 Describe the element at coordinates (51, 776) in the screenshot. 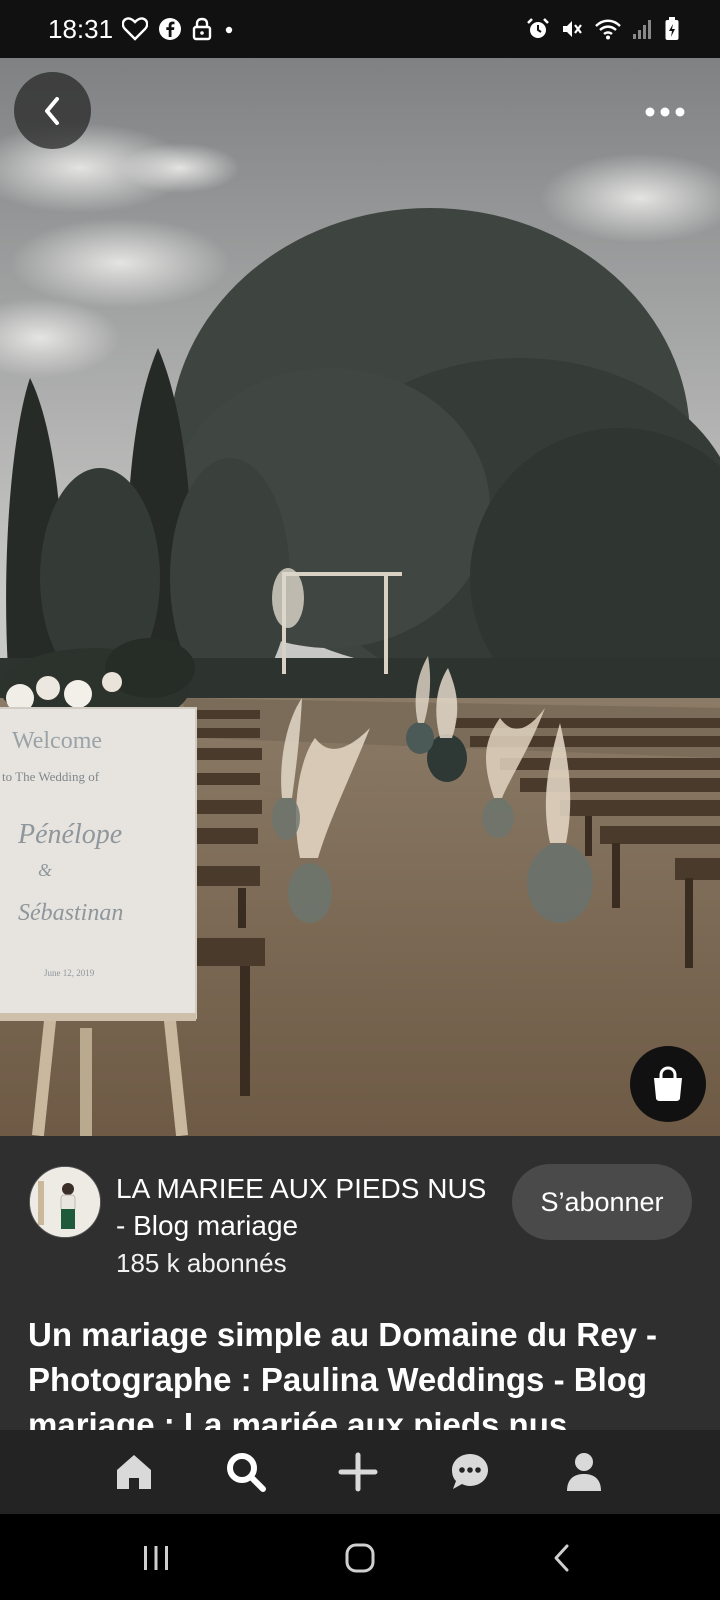

I see `sign-line-wedding-of: to The Wedding of` at that location.